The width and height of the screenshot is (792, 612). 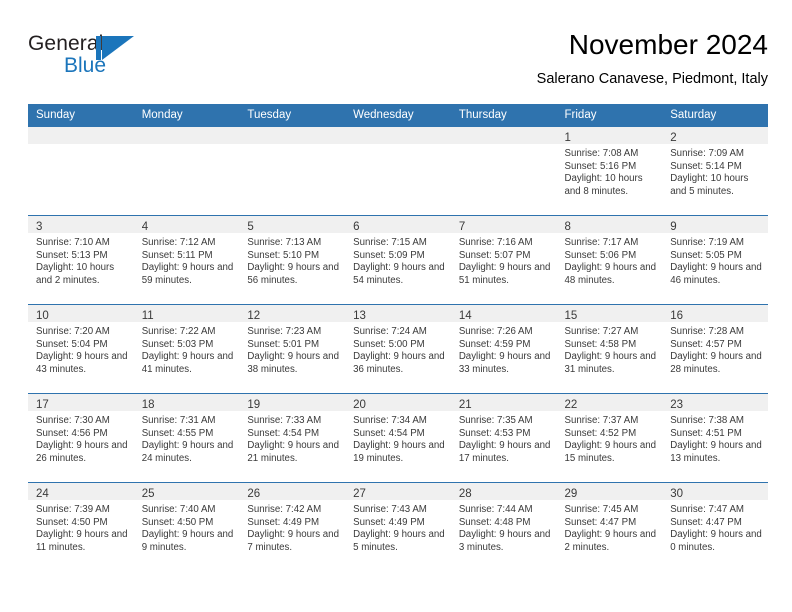 I want to click on date-strip: 10, so click(x=81, y=313).